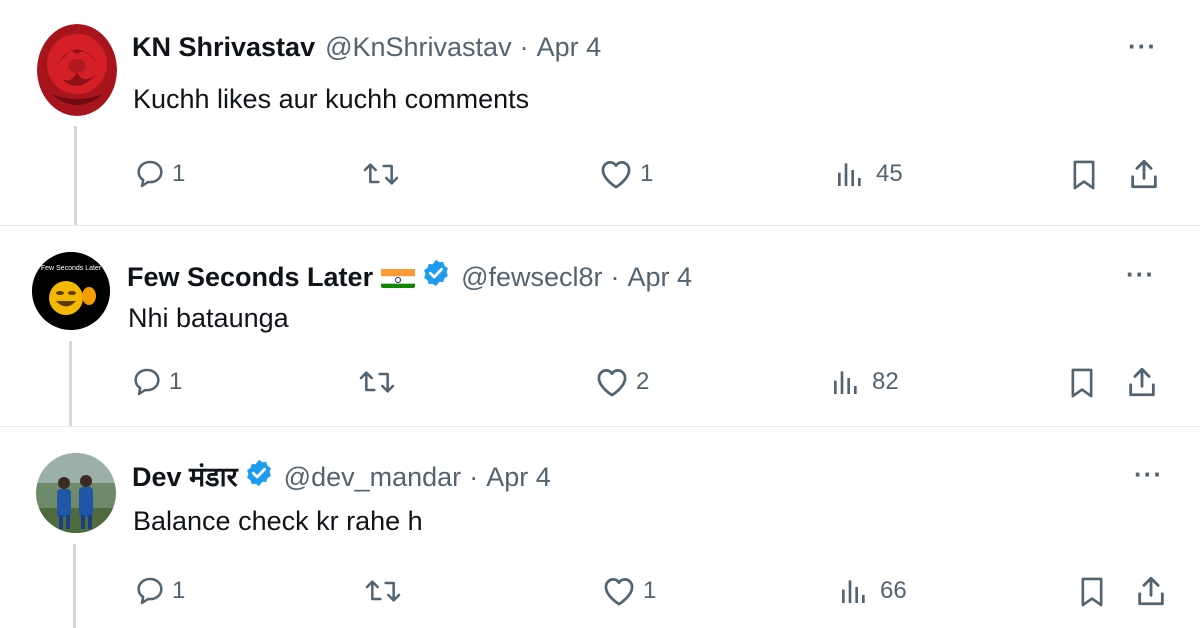  What do you see at coordinates (643, 381) in the screenshot?
I see `like-count: 2` at bounding box center [643, 381].